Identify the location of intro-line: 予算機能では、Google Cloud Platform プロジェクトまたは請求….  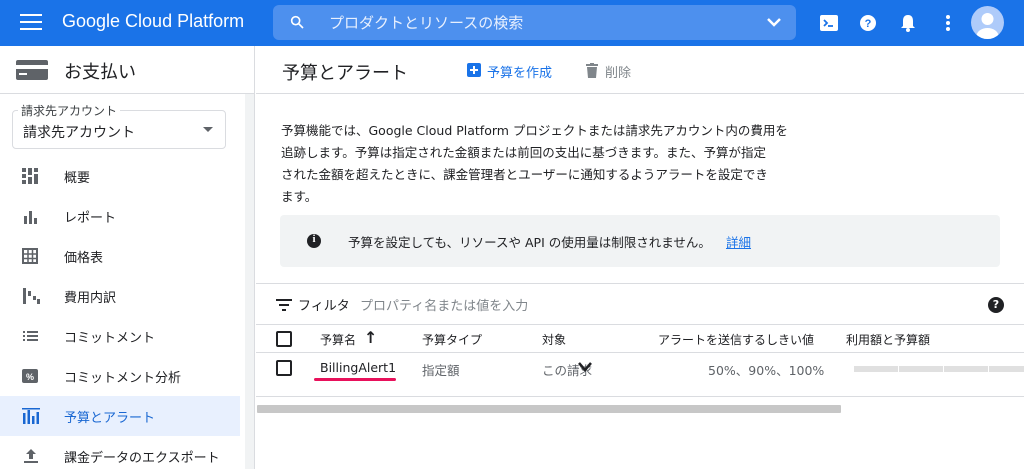
(534, 130).